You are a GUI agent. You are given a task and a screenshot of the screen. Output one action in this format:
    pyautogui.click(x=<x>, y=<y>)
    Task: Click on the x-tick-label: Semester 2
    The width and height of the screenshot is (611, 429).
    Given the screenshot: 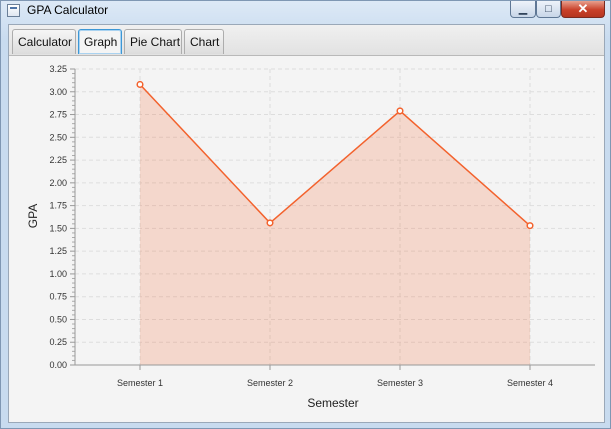 What is the action you would take?
    pyautogui.click(x=270, y=383)
    